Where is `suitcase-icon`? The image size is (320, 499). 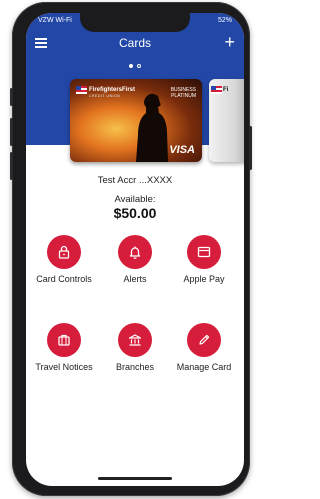 suitcase-icon is located at coordinates (64, 340).